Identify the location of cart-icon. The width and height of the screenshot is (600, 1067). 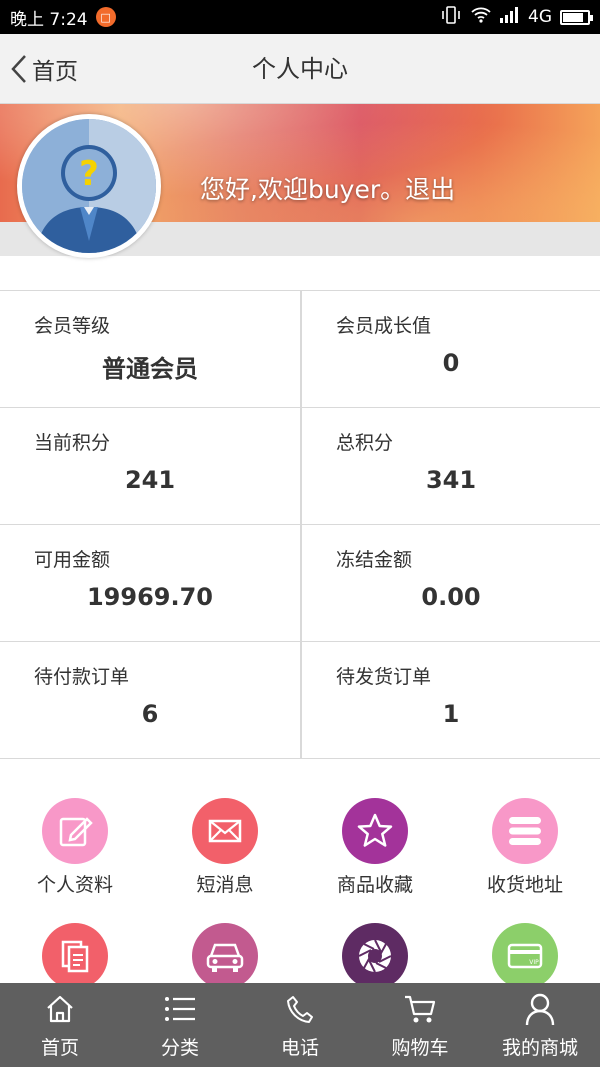
(420, 1009).